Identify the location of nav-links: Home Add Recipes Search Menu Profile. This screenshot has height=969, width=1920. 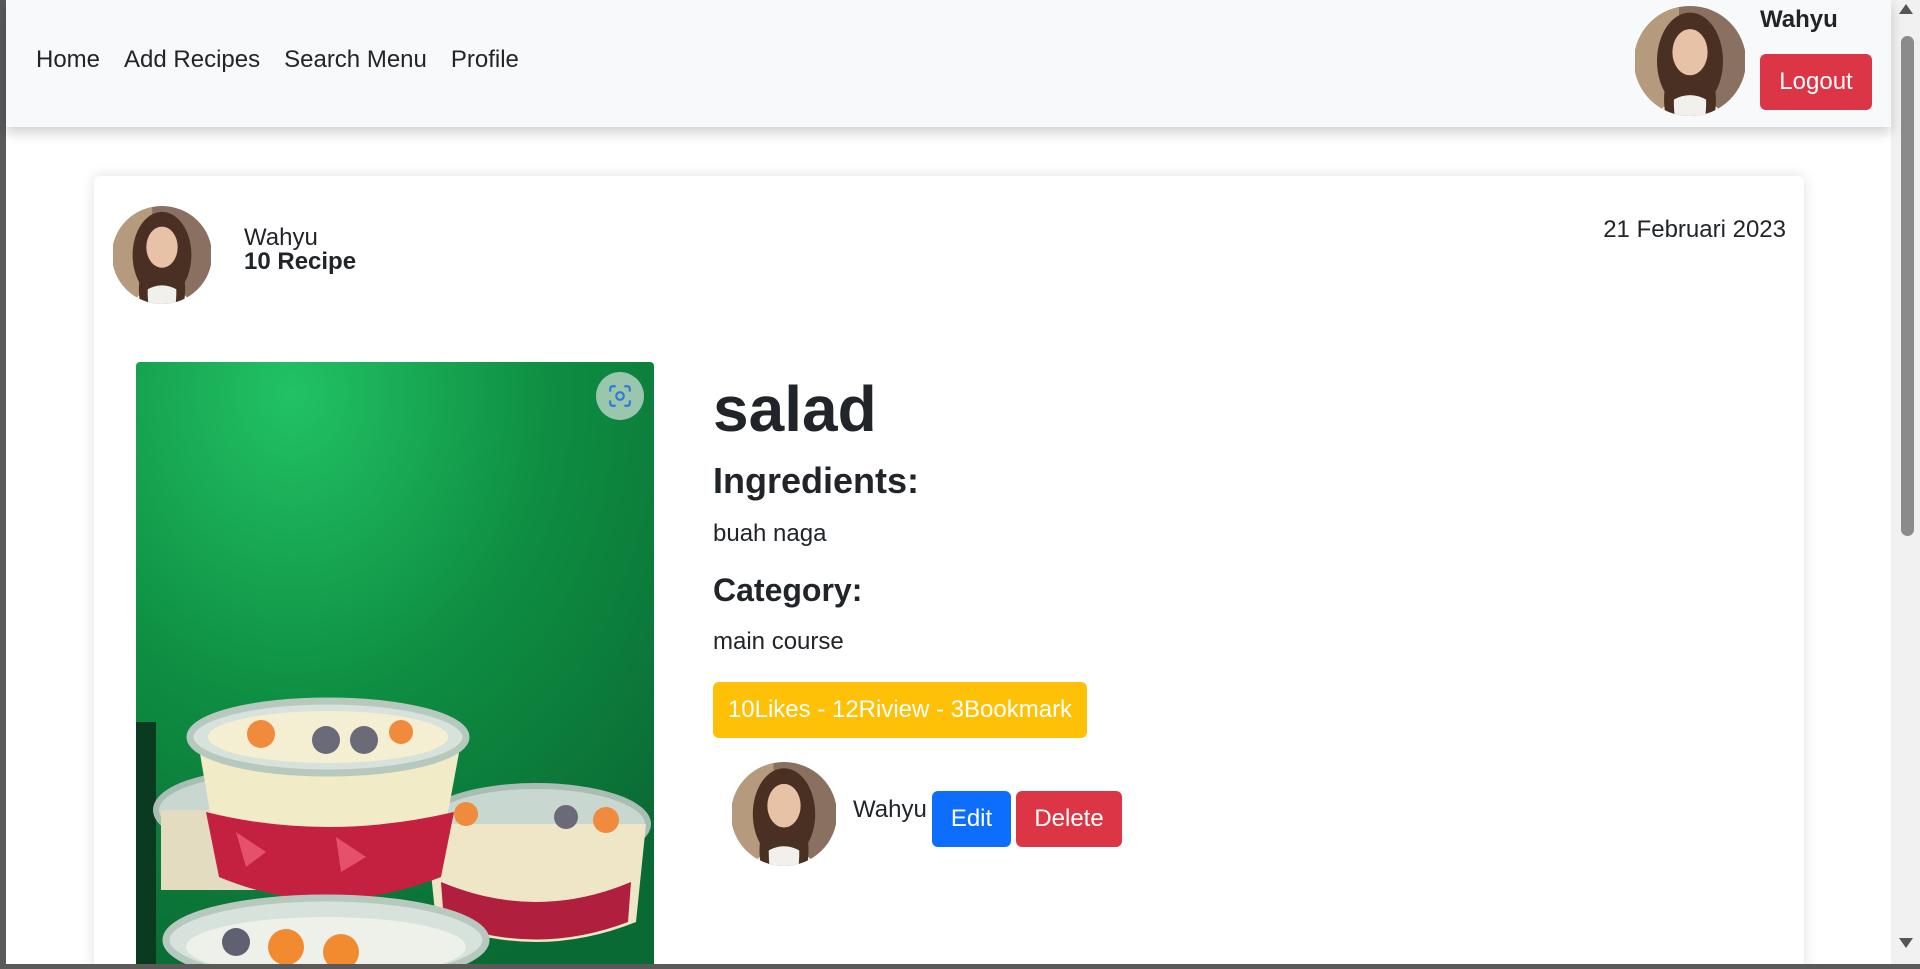
(289, 60).